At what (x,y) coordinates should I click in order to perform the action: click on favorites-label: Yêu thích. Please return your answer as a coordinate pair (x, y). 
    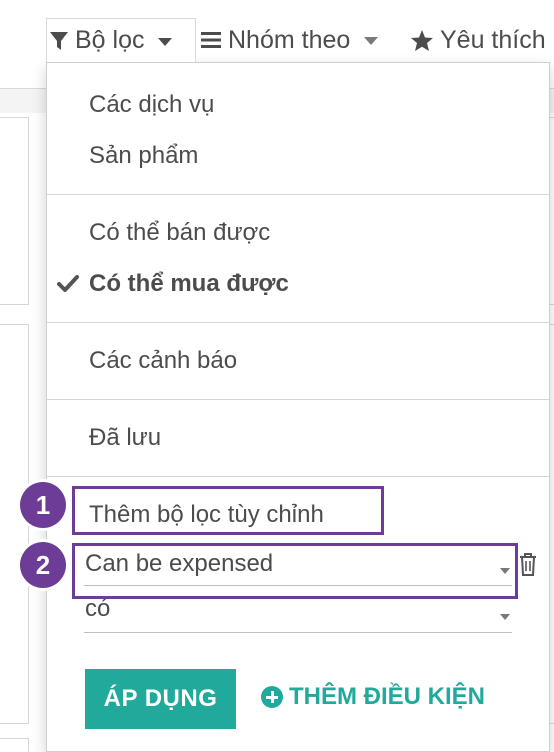
    Looking at the image, I should click on (493, 39).